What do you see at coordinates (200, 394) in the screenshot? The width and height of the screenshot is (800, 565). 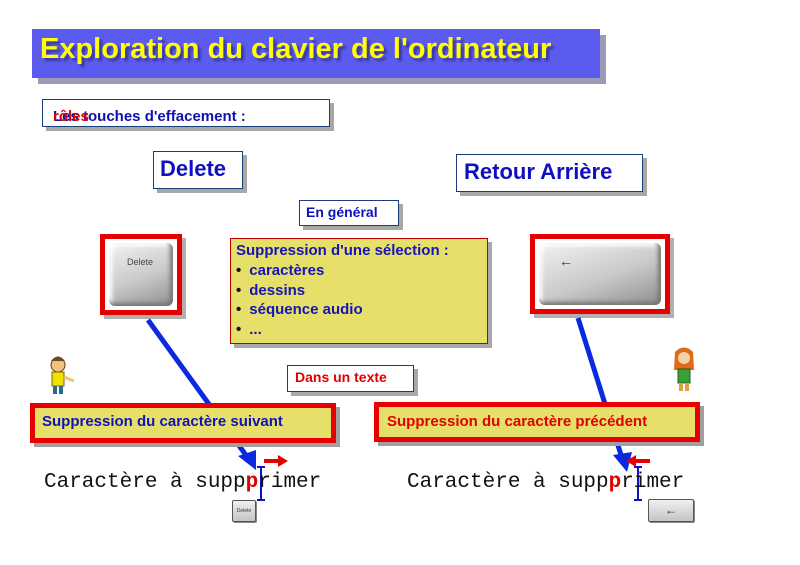 I see `arrow-down-left-icon` at bounding box center [200, 394].